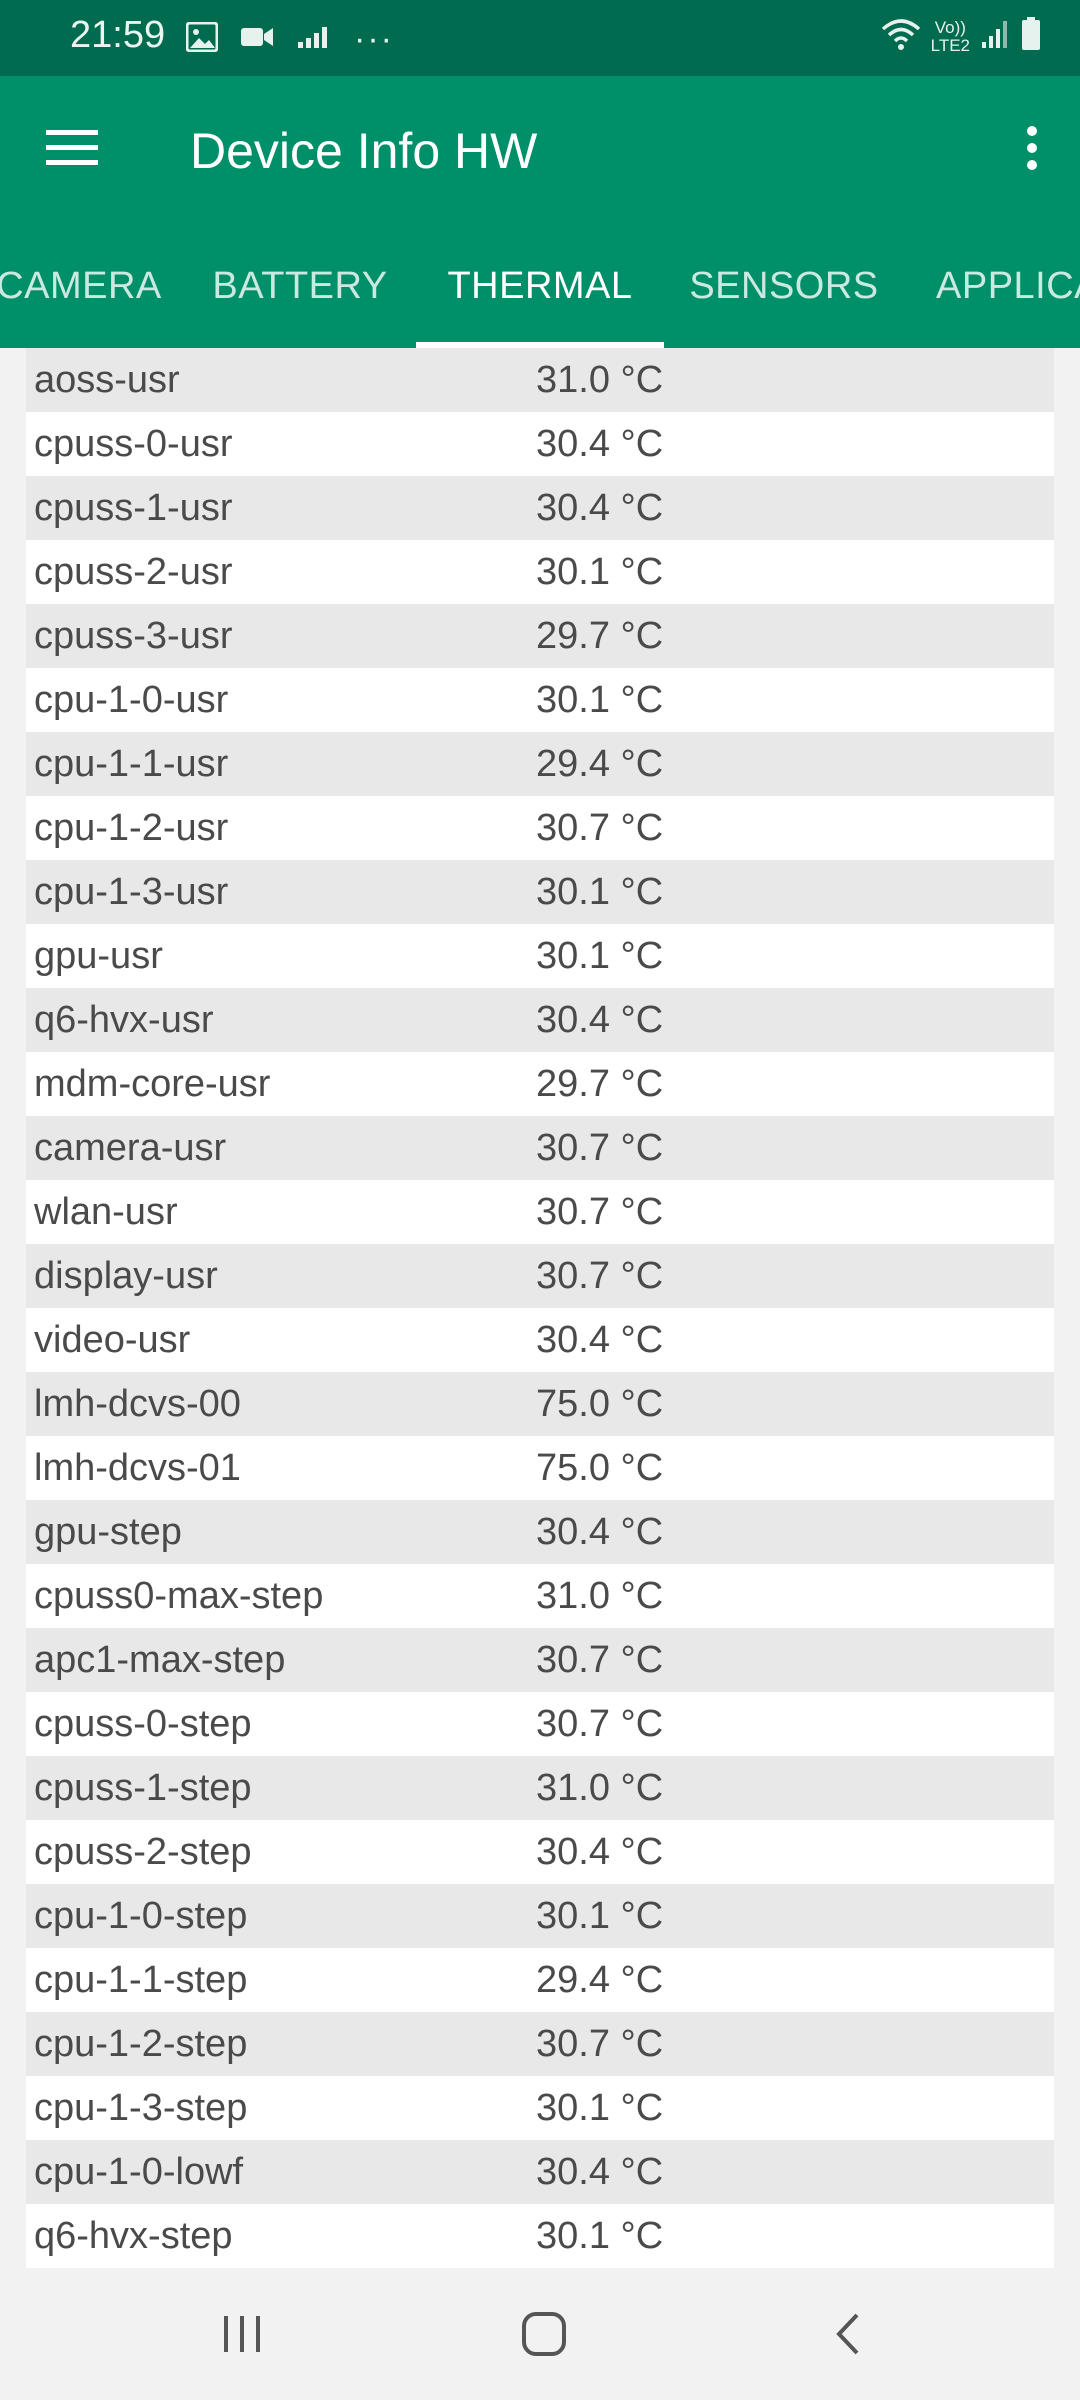 Image resolution: width=1080 pixels, height=2400 pixels. I want to click on status-time: 21:59, so click(118, 35).